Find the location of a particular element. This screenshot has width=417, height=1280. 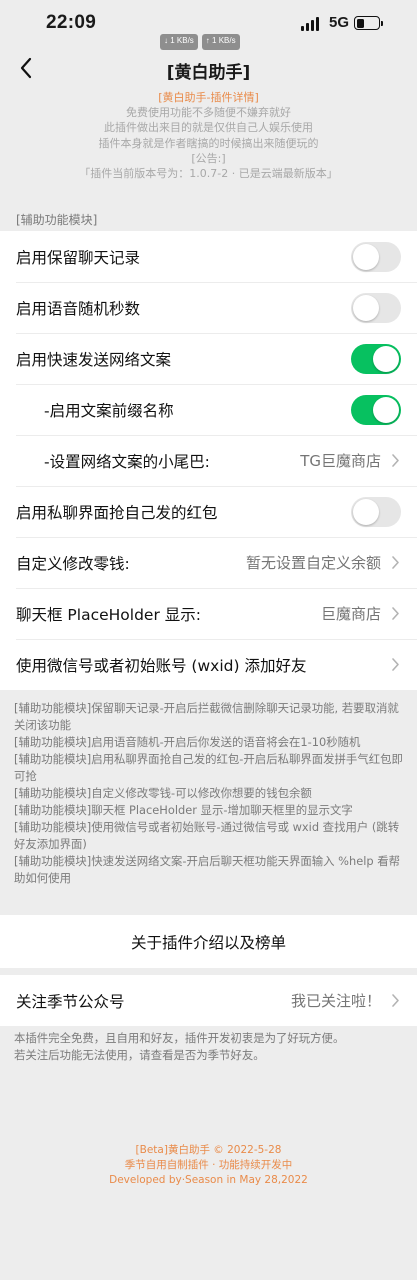

follow-note-line: 若关注后功能无法使用，请查看是否为季节好友。 is located at coordinates (139, 1055).